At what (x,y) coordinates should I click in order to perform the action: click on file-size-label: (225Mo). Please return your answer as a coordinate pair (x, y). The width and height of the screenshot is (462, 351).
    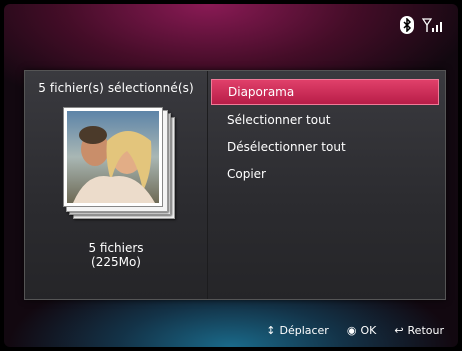
    Looking at the image, I should click on (116, 262).